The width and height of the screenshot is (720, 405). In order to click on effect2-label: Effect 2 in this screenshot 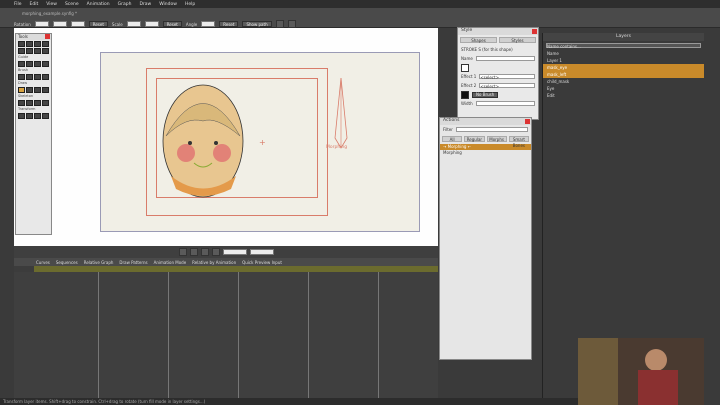, I will do `click(469, 85)`.